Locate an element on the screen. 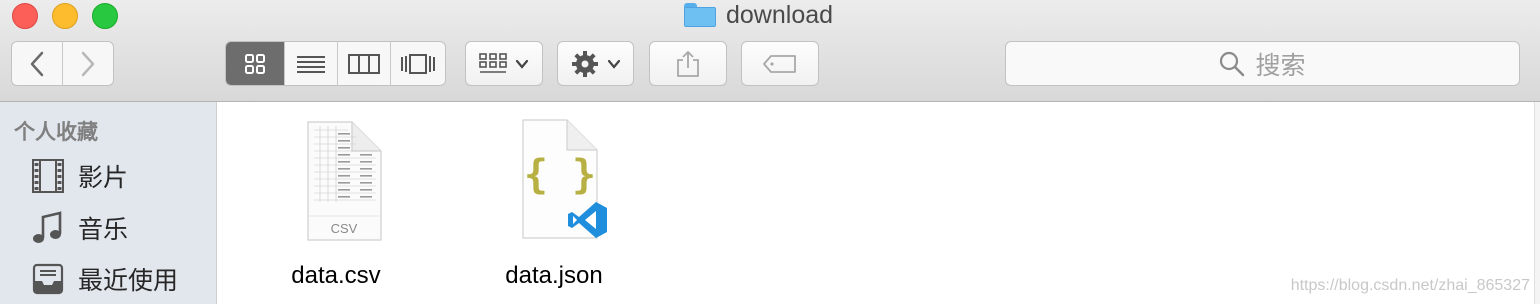 The height and width of the screenshot is (304, 1540). cover-flow-view-button is located at coordinates (418, 63).